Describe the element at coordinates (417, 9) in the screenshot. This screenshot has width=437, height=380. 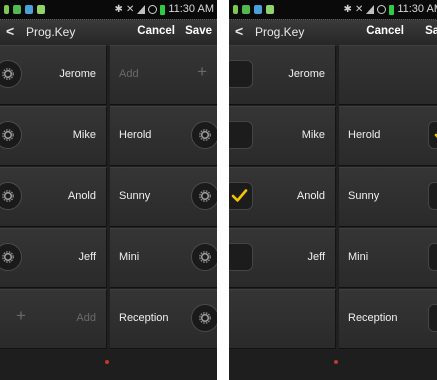
I see `status-time: 11:30 AM` at that location.